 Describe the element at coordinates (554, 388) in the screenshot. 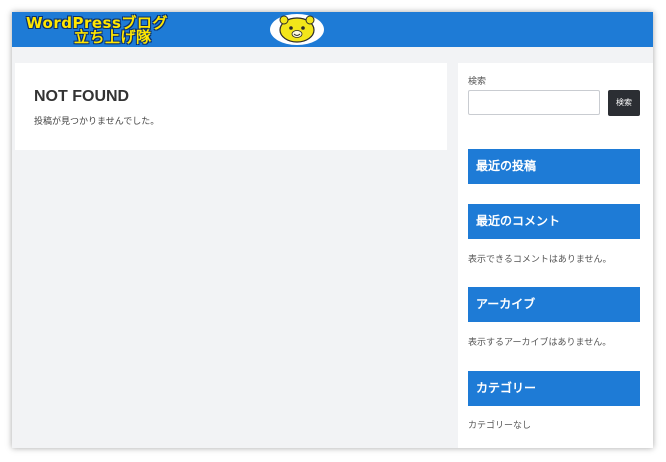

I see `widget-title-categories: カテゴリー` at that location.